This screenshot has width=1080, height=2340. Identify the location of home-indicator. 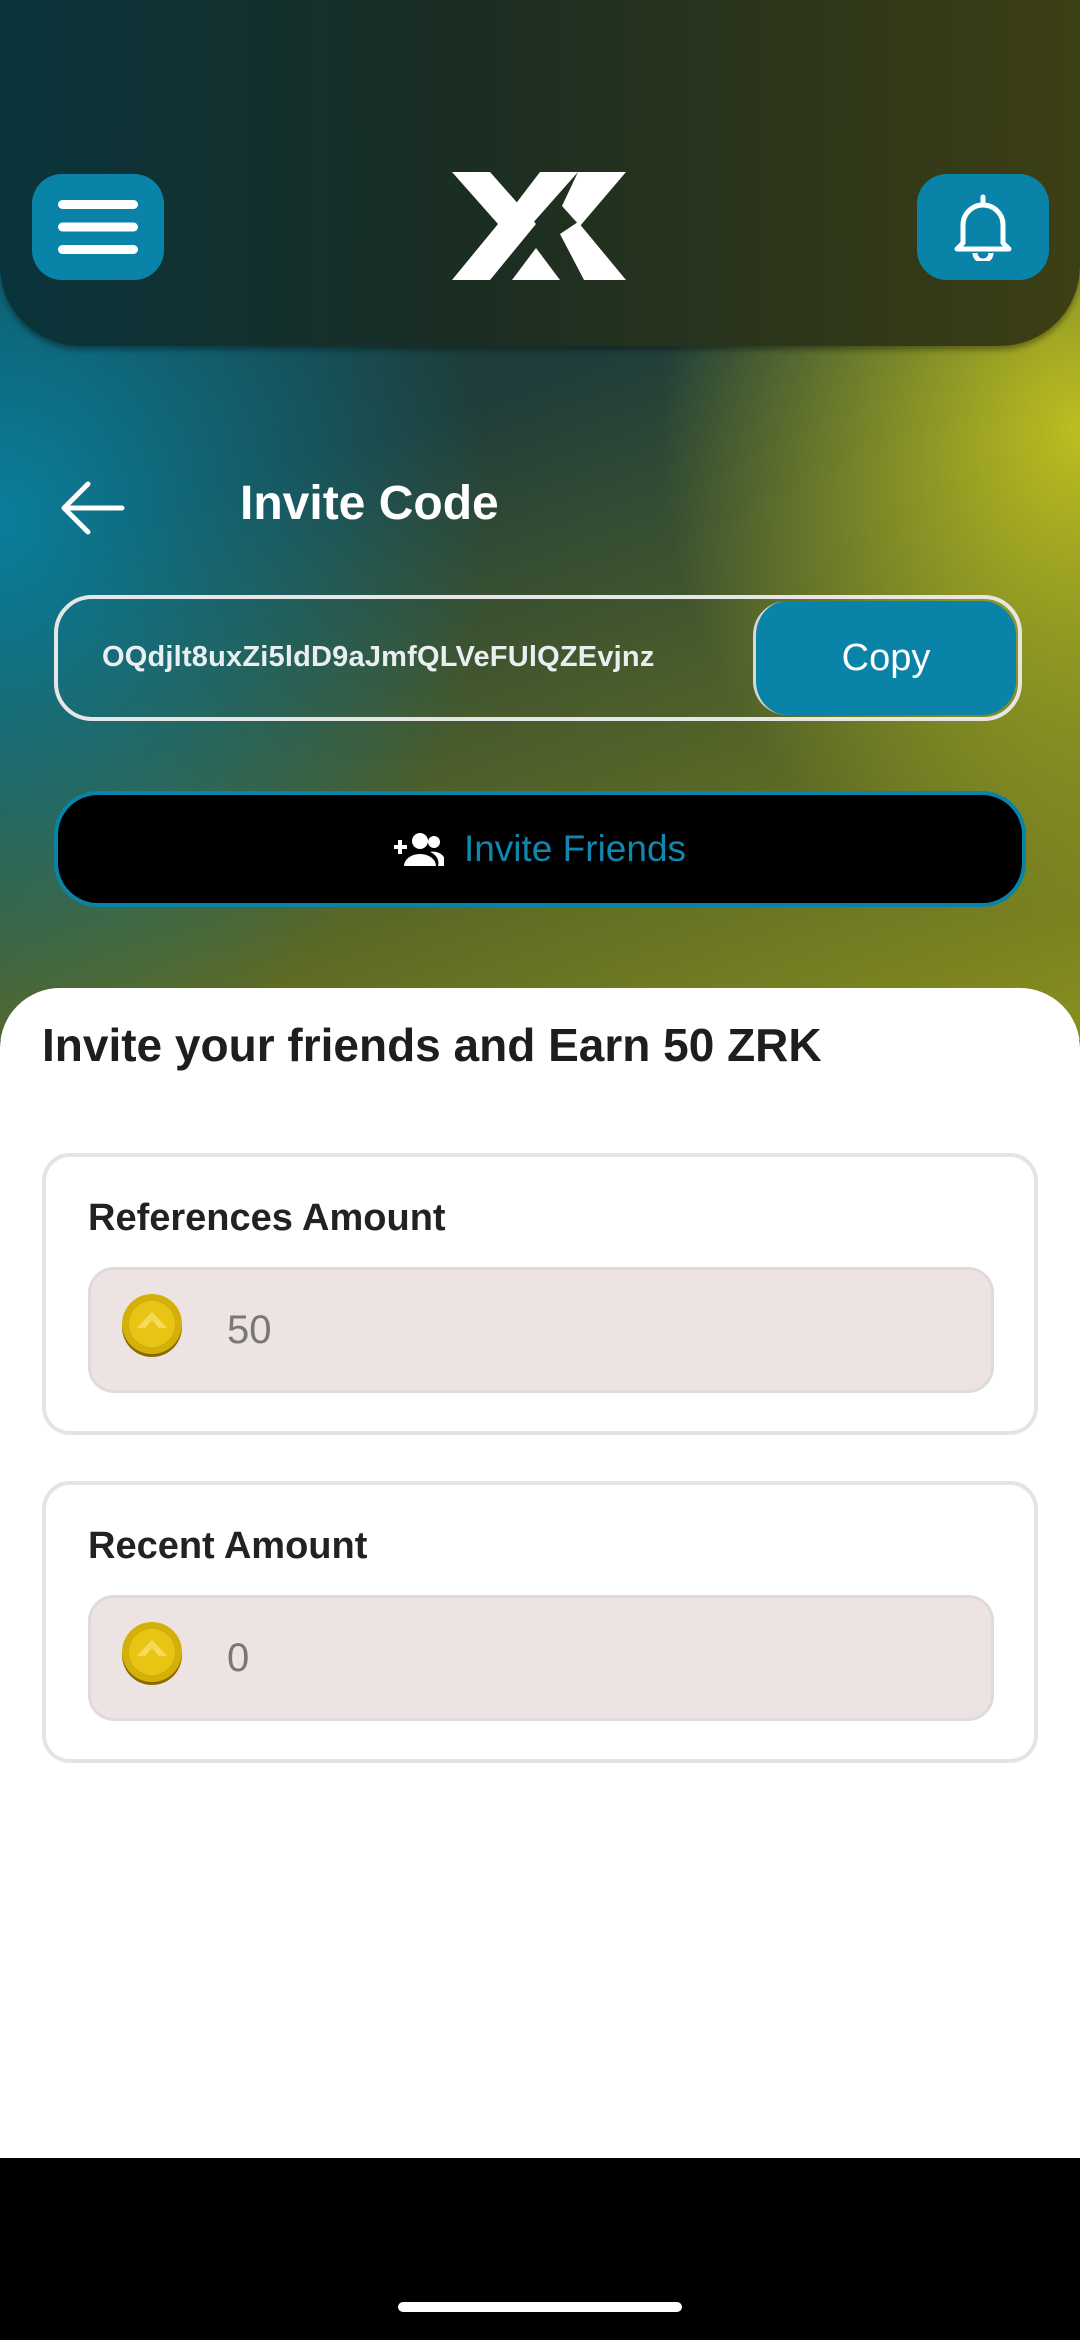
(540, 2307).